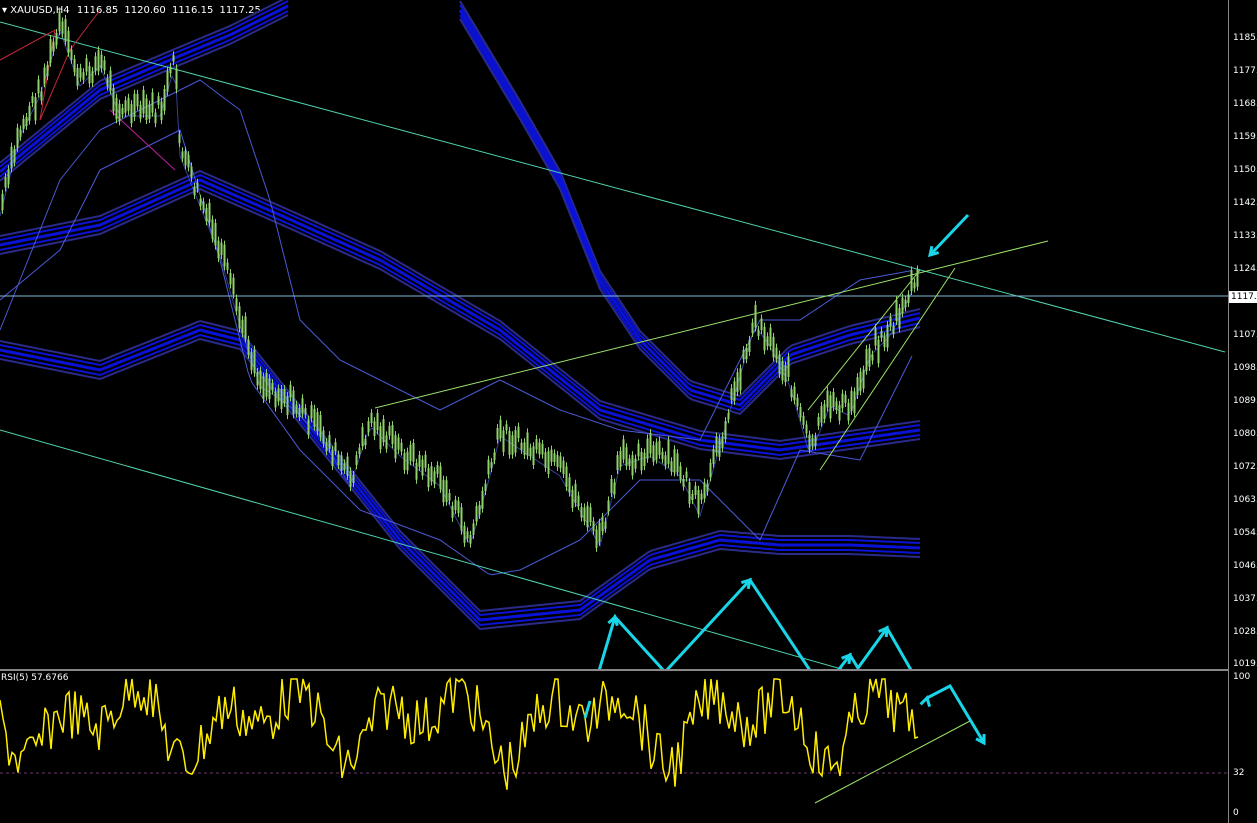  Describe the element at coordinates (1243, 297) in the screenshot. I see `current-price-marker: 1117.` at that location.